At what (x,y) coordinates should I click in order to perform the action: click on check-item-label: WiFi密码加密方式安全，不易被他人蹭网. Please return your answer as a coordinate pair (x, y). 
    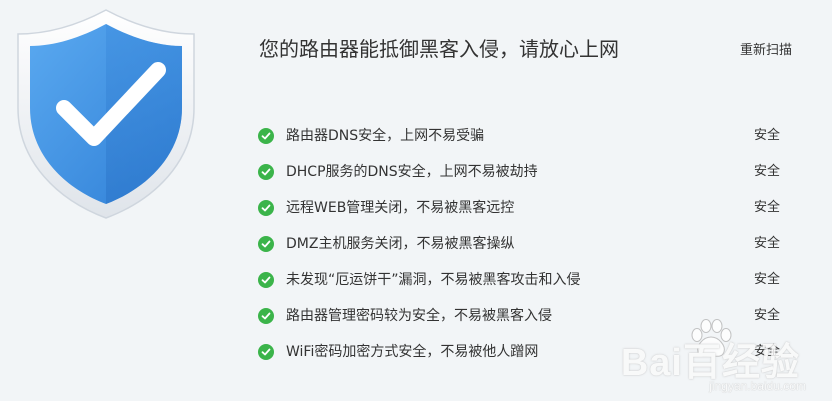
    Looking at the image, I should click on (412, 352).